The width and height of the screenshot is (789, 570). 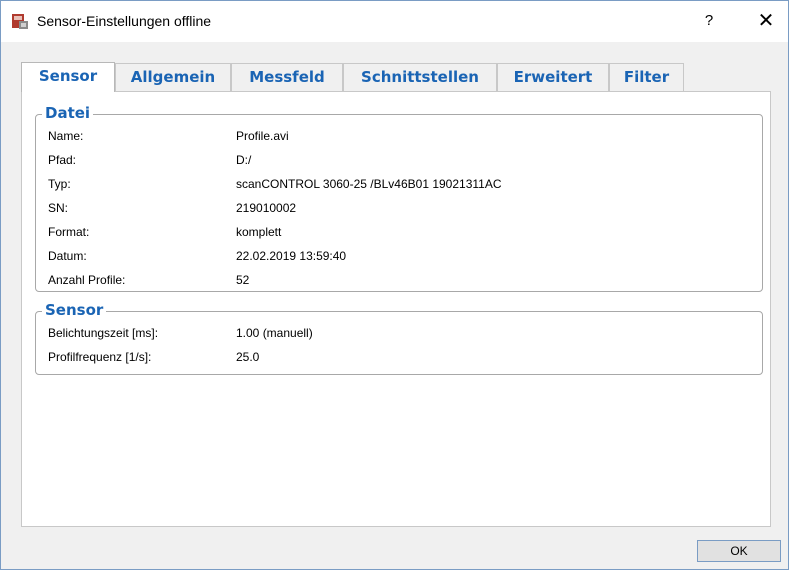 I want to click on row-label: Format:, so click(x=69, y=232).